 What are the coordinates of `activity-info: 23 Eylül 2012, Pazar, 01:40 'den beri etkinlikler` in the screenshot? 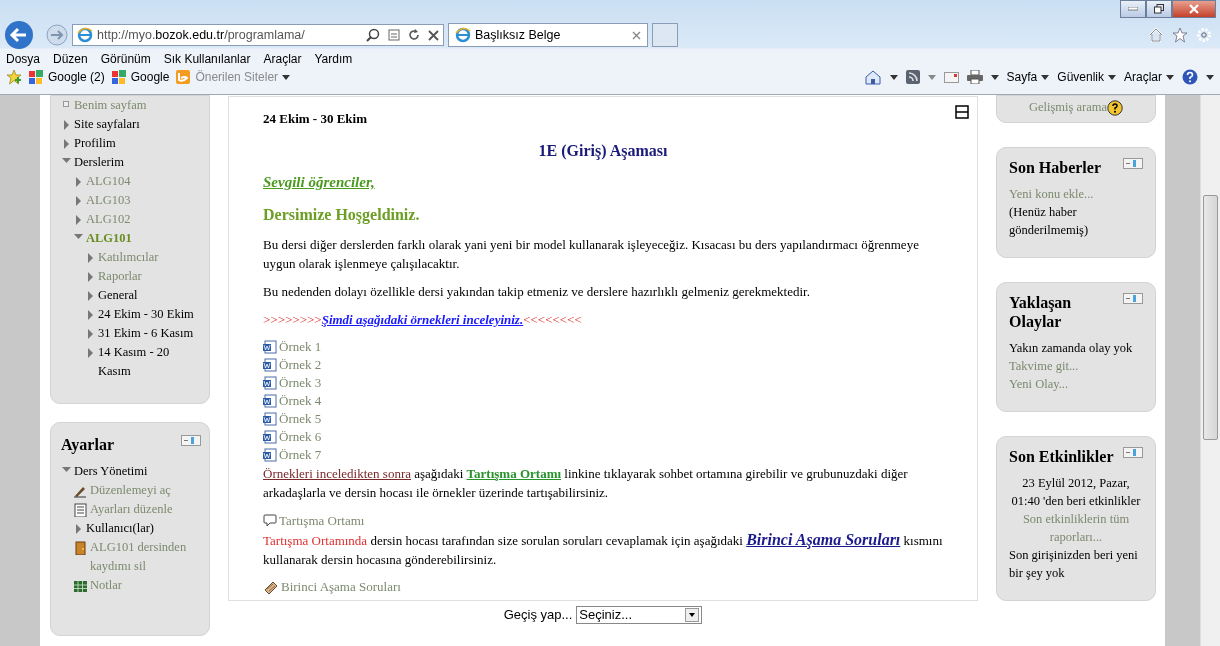 It's located at (1076, 493).